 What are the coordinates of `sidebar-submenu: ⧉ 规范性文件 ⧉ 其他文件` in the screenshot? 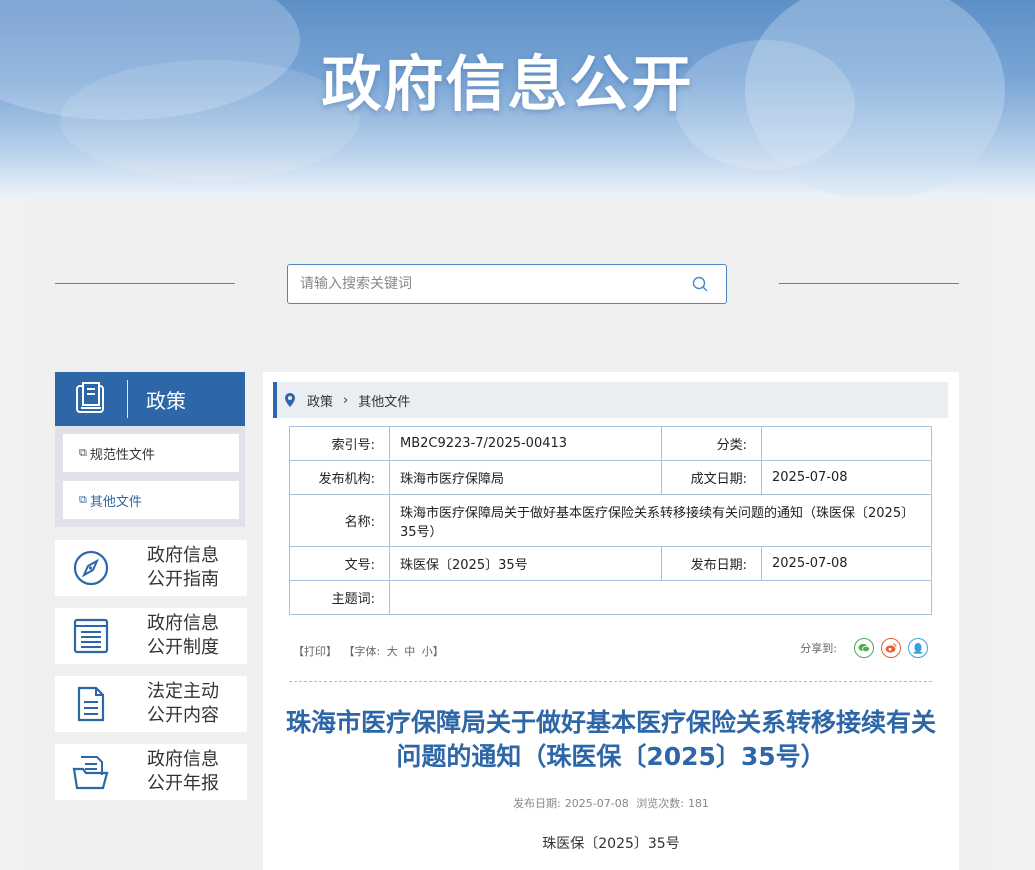 It's located at (150, 476).